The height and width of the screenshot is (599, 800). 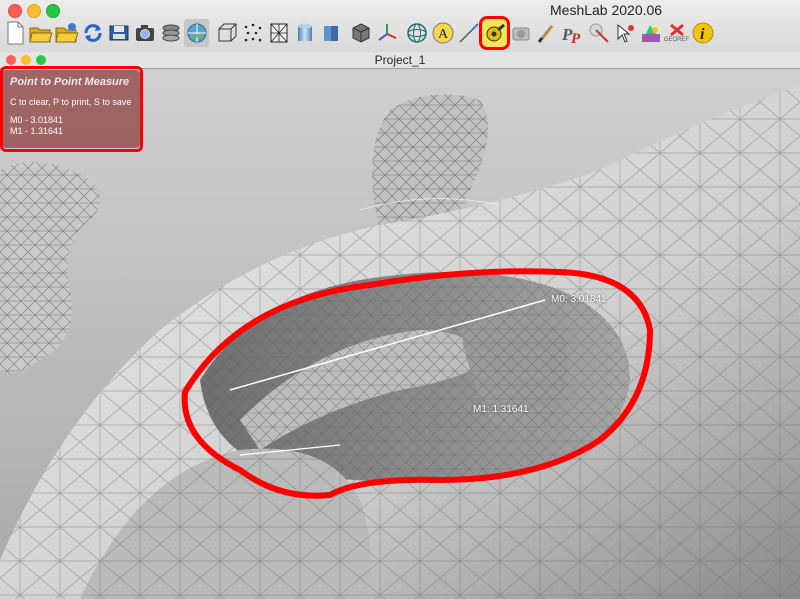 I want to click on paint-brush-icon, so click(x=546, y=33).